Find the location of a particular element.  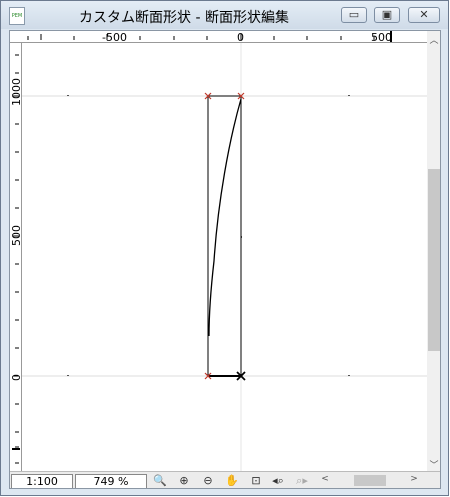

top-ruler-label-0: 0 is located at coordinates (240, 37).